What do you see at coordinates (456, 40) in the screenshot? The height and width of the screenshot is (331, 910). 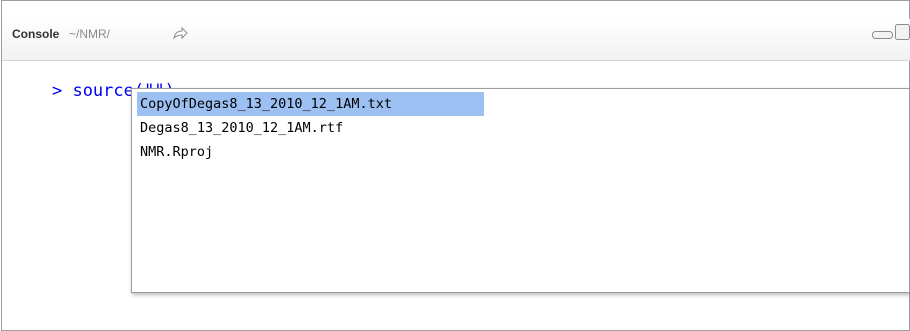 I see `console-header: Console ~/NMR/` at bounding box center [456, 40].